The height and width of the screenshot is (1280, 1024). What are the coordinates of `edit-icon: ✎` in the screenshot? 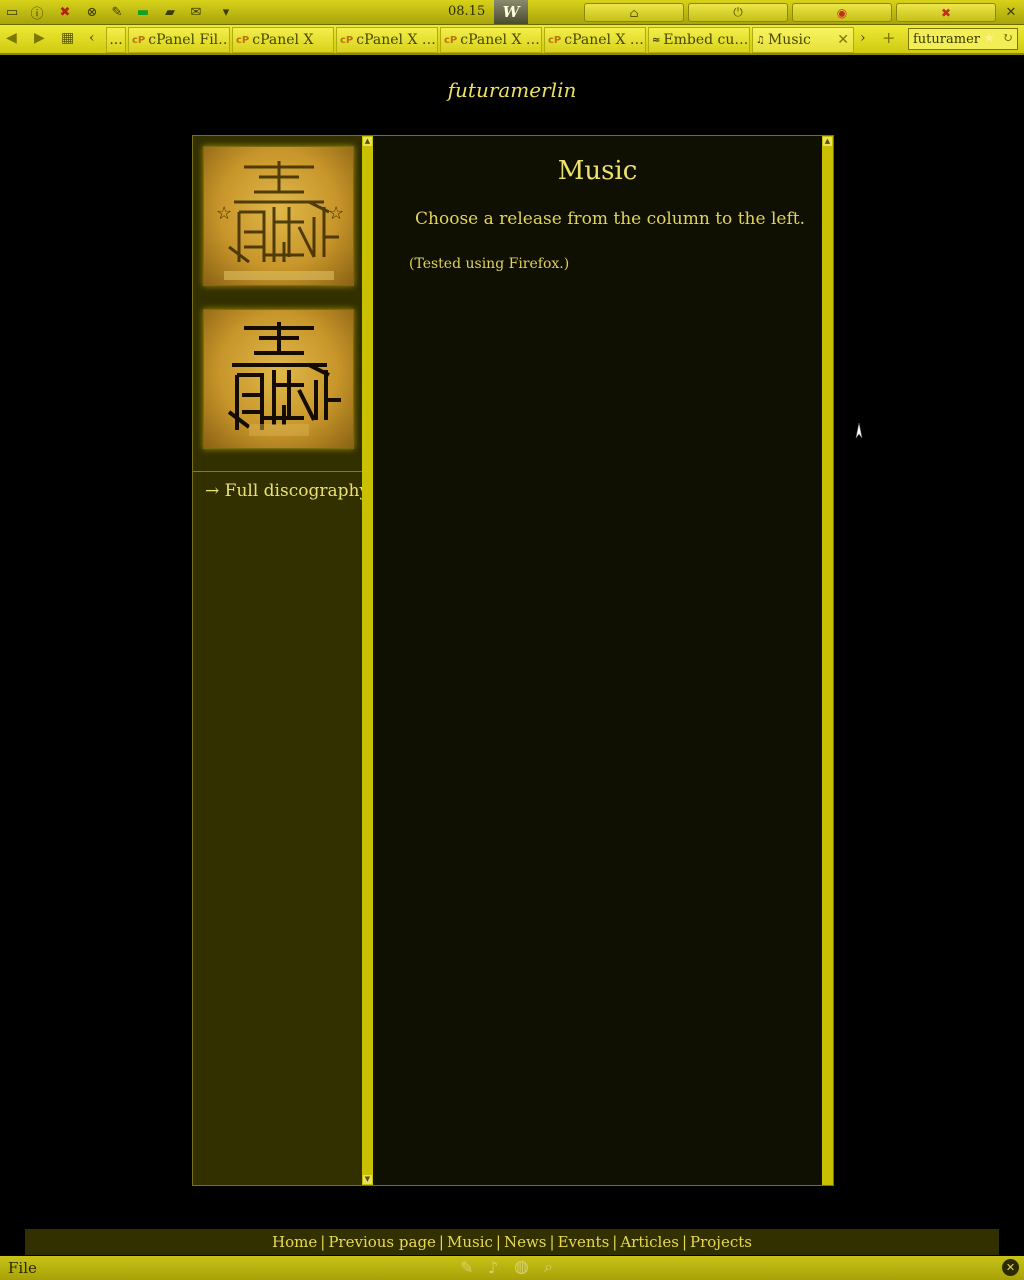 It's located at (117, 12).